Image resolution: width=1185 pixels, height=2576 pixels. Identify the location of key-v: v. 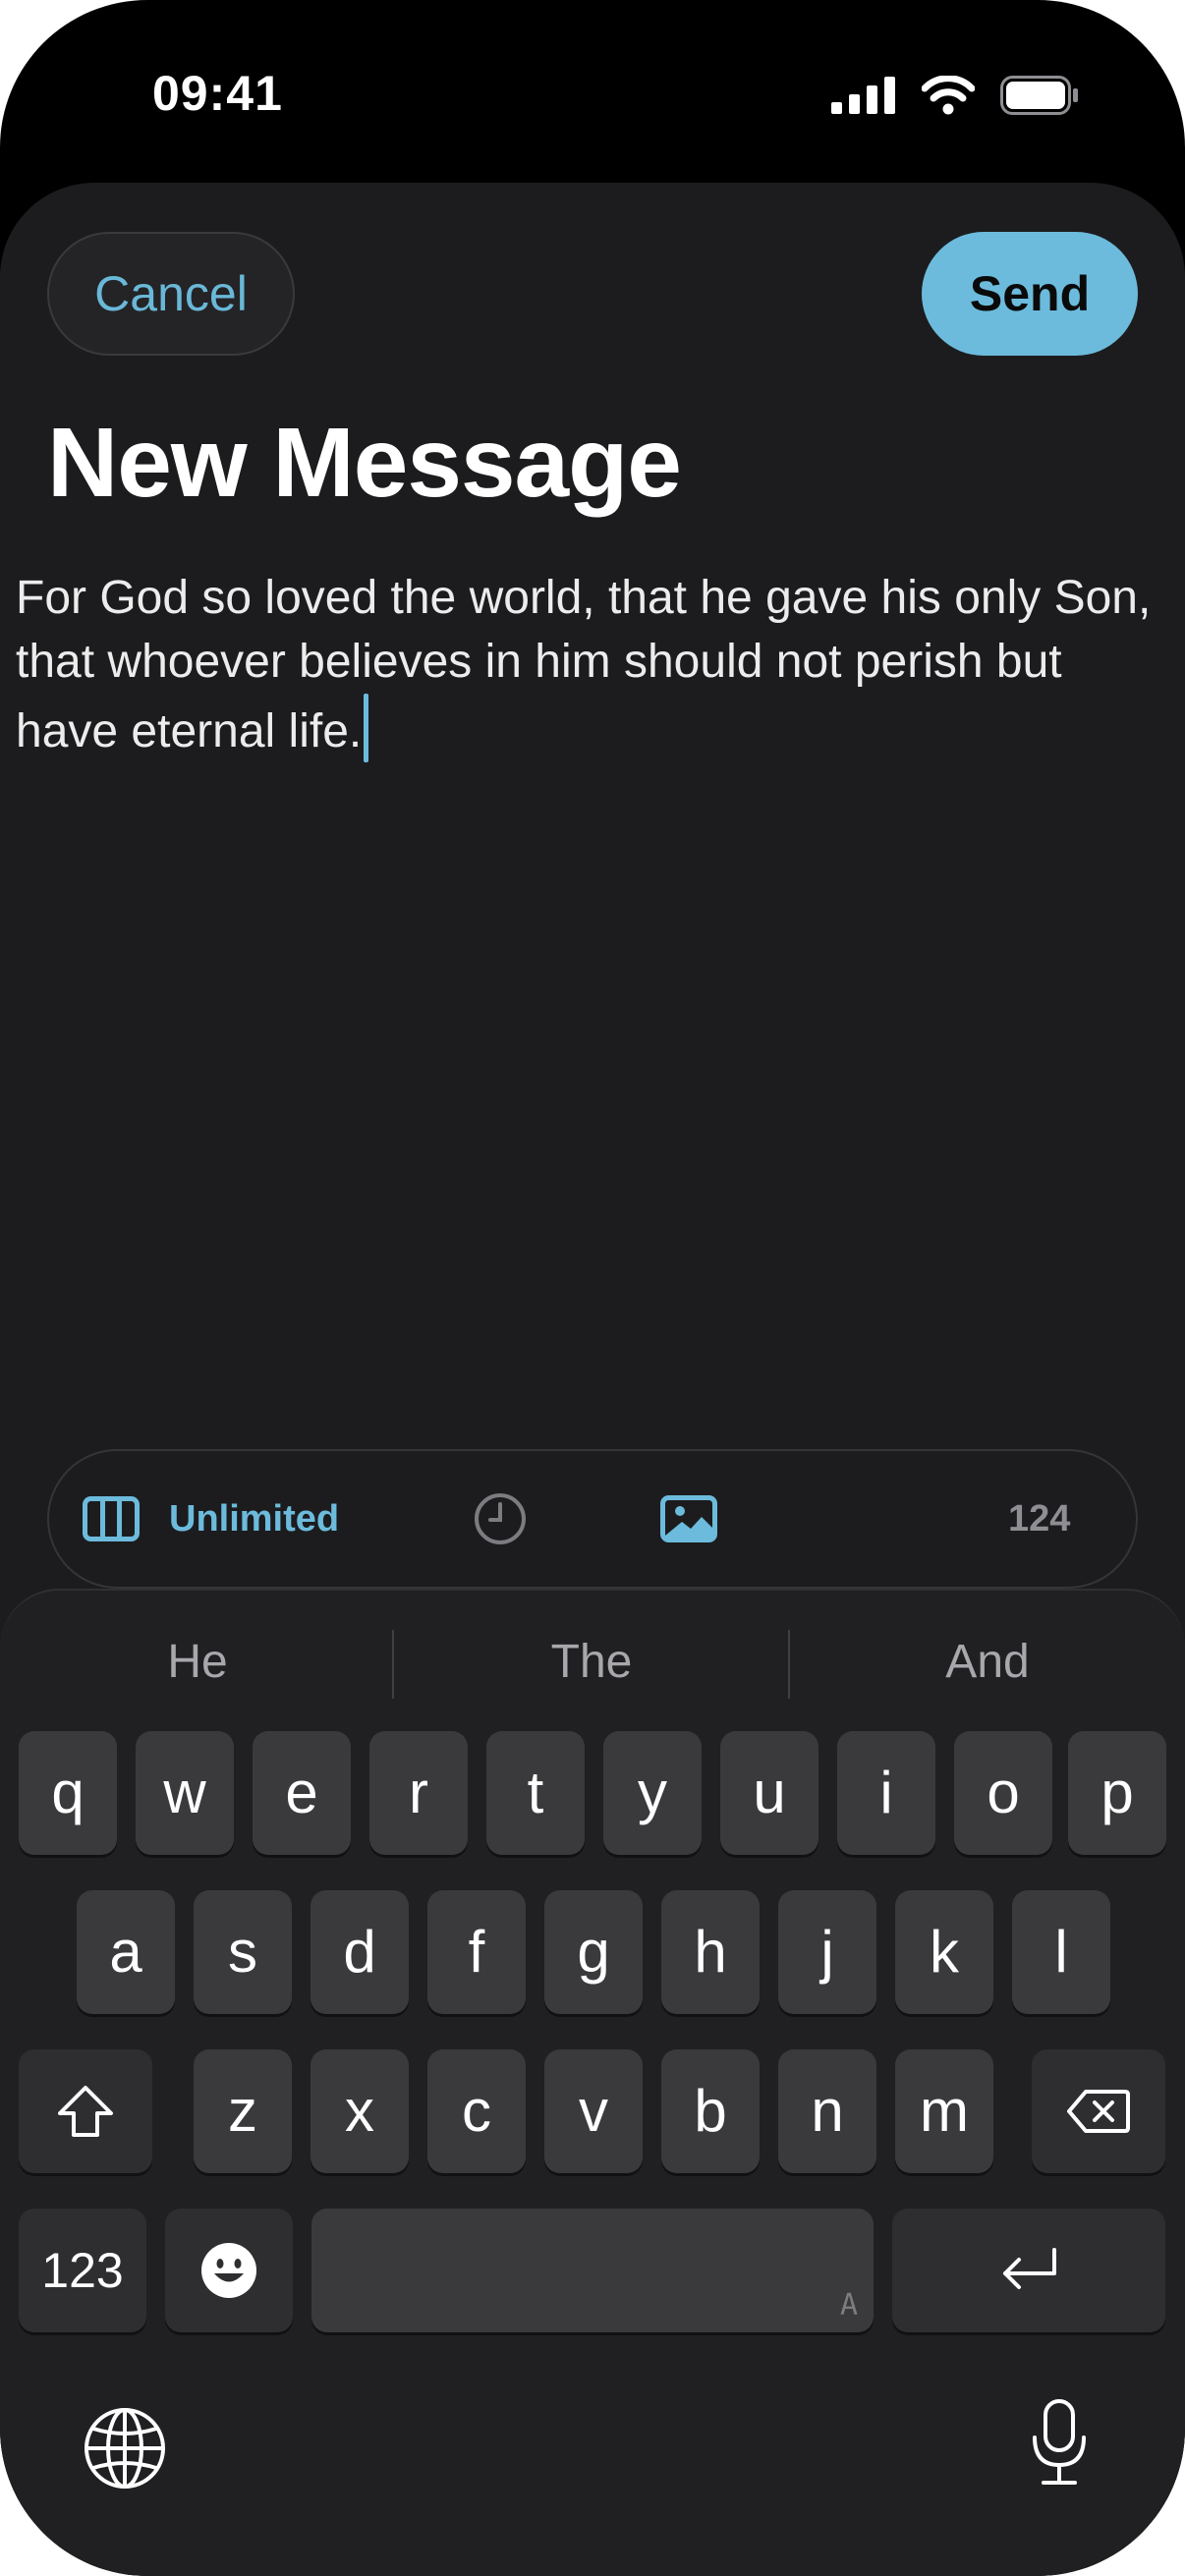
(594, 2111).